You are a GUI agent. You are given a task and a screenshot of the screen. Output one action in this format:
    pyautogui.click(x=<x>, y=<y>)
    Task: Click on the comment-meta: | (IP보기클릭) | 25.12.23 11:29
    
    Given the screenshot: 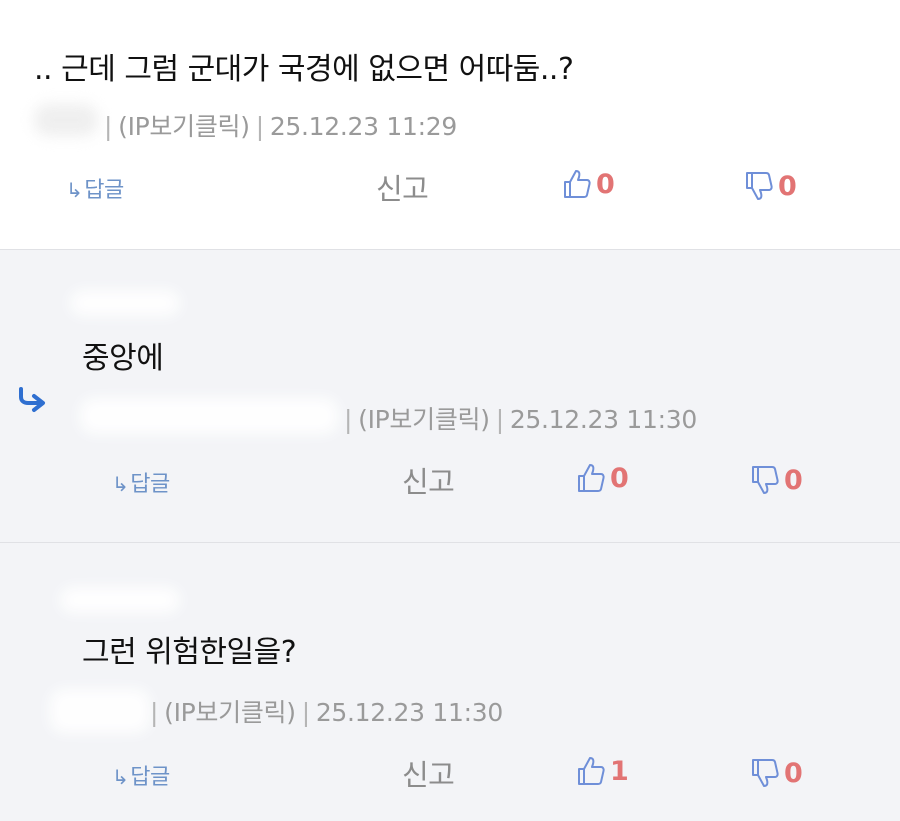 What is the action you would take?
    pyautogui.click(x=277, y=125)
    